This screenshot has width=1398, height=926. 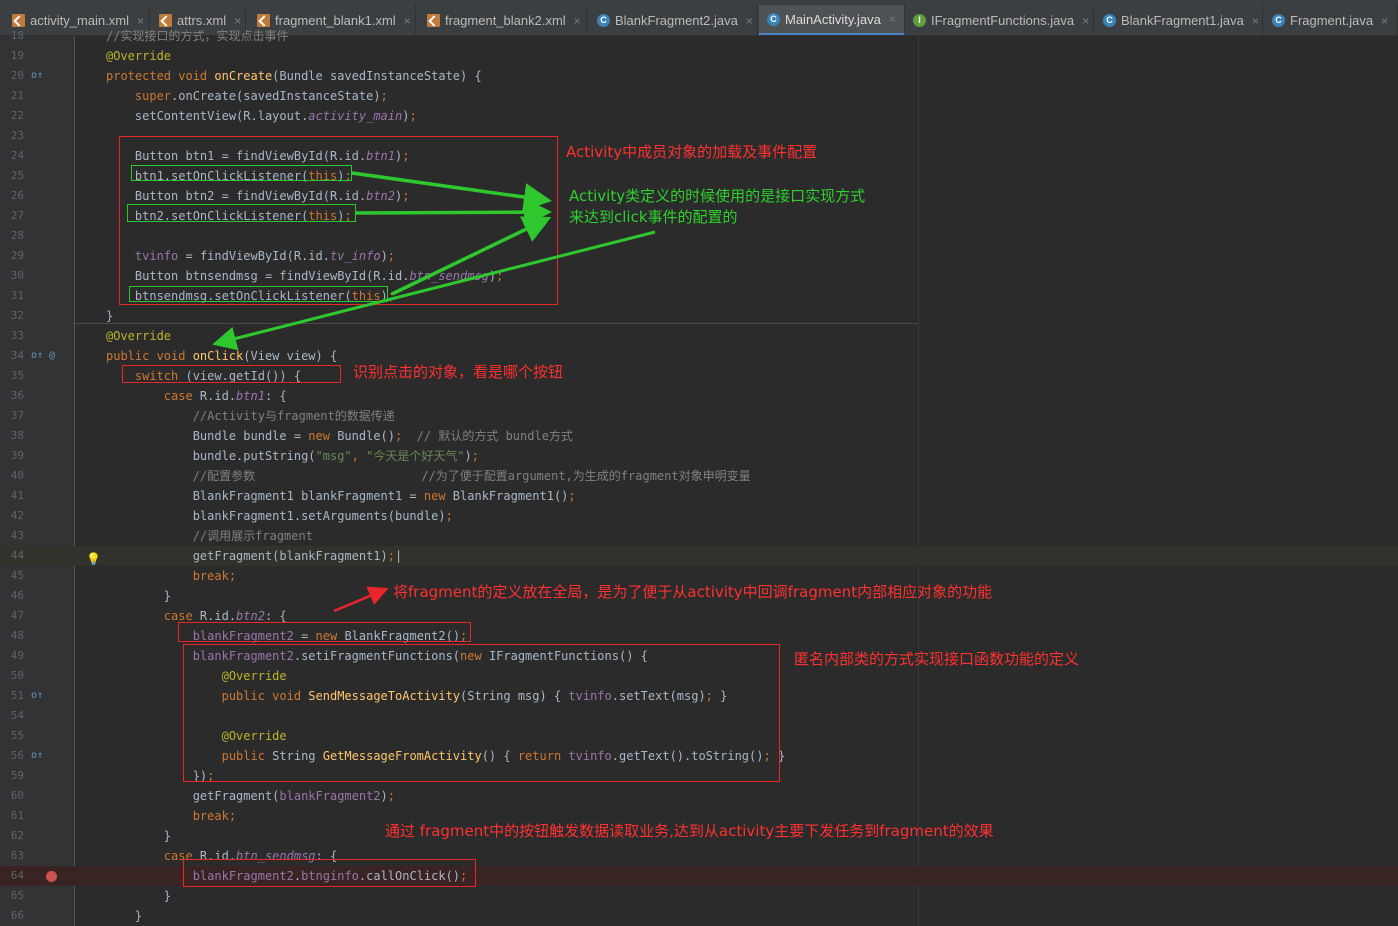 I want to click on code-line: 21 super.onCreate(savedInstanceState);, so click(x=699, y=96).